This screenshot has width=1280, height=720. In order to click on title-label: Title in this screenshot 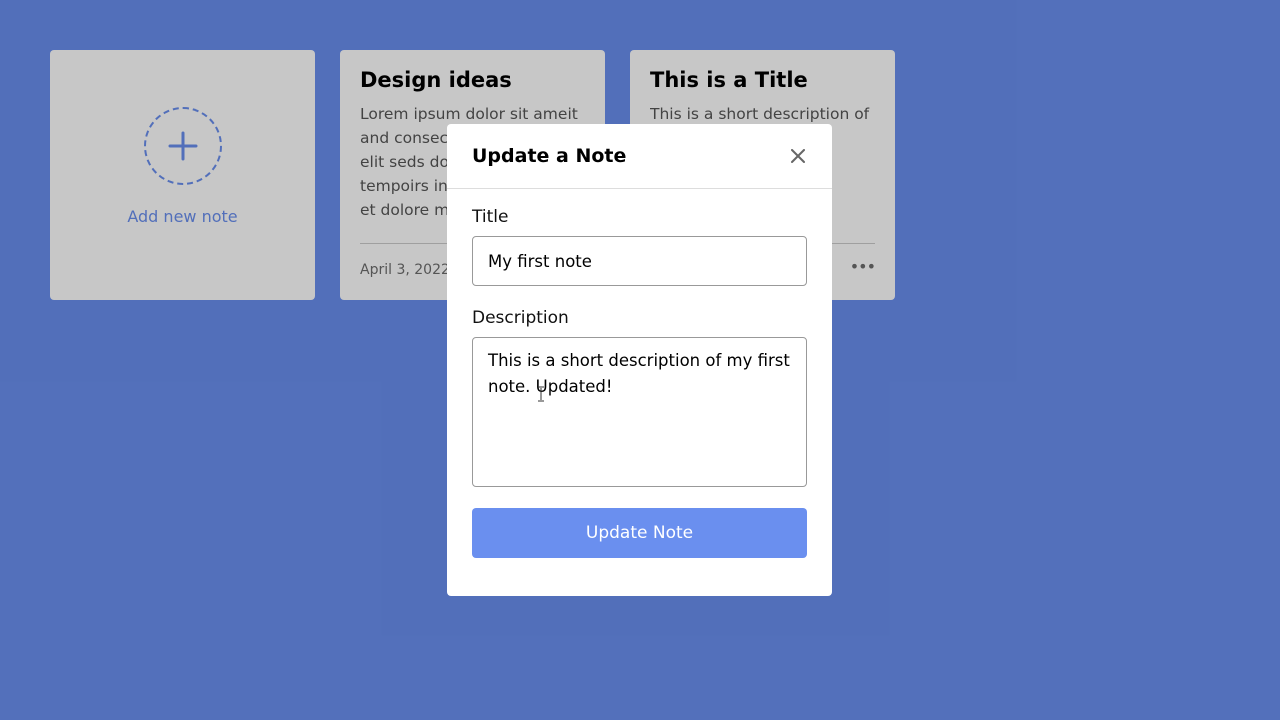, I will do `click(490, 217)`.